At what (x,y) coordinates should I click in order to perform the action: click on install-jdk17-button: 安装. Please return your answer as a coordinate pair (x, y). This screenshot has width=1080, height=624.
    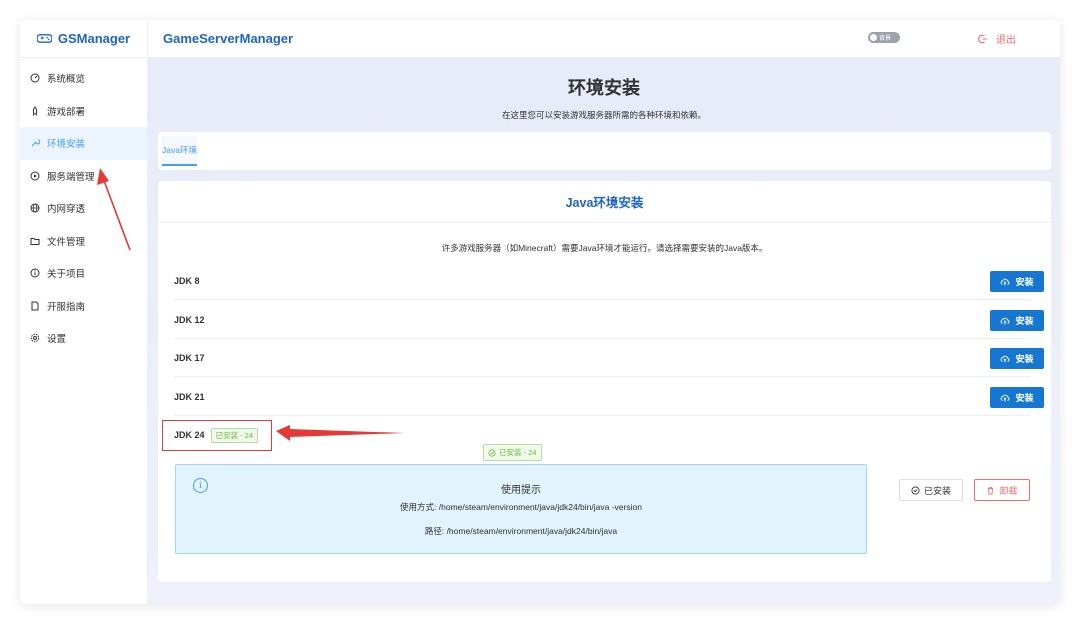
    Looking at the image, I should click on (1017, 358).